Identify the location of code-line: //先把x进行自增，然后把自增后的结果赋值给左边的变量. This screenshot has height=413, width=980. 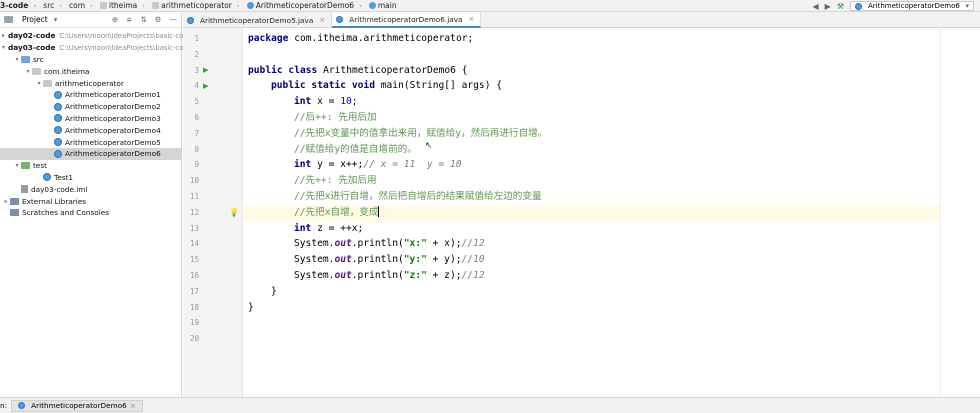
(612, 197).